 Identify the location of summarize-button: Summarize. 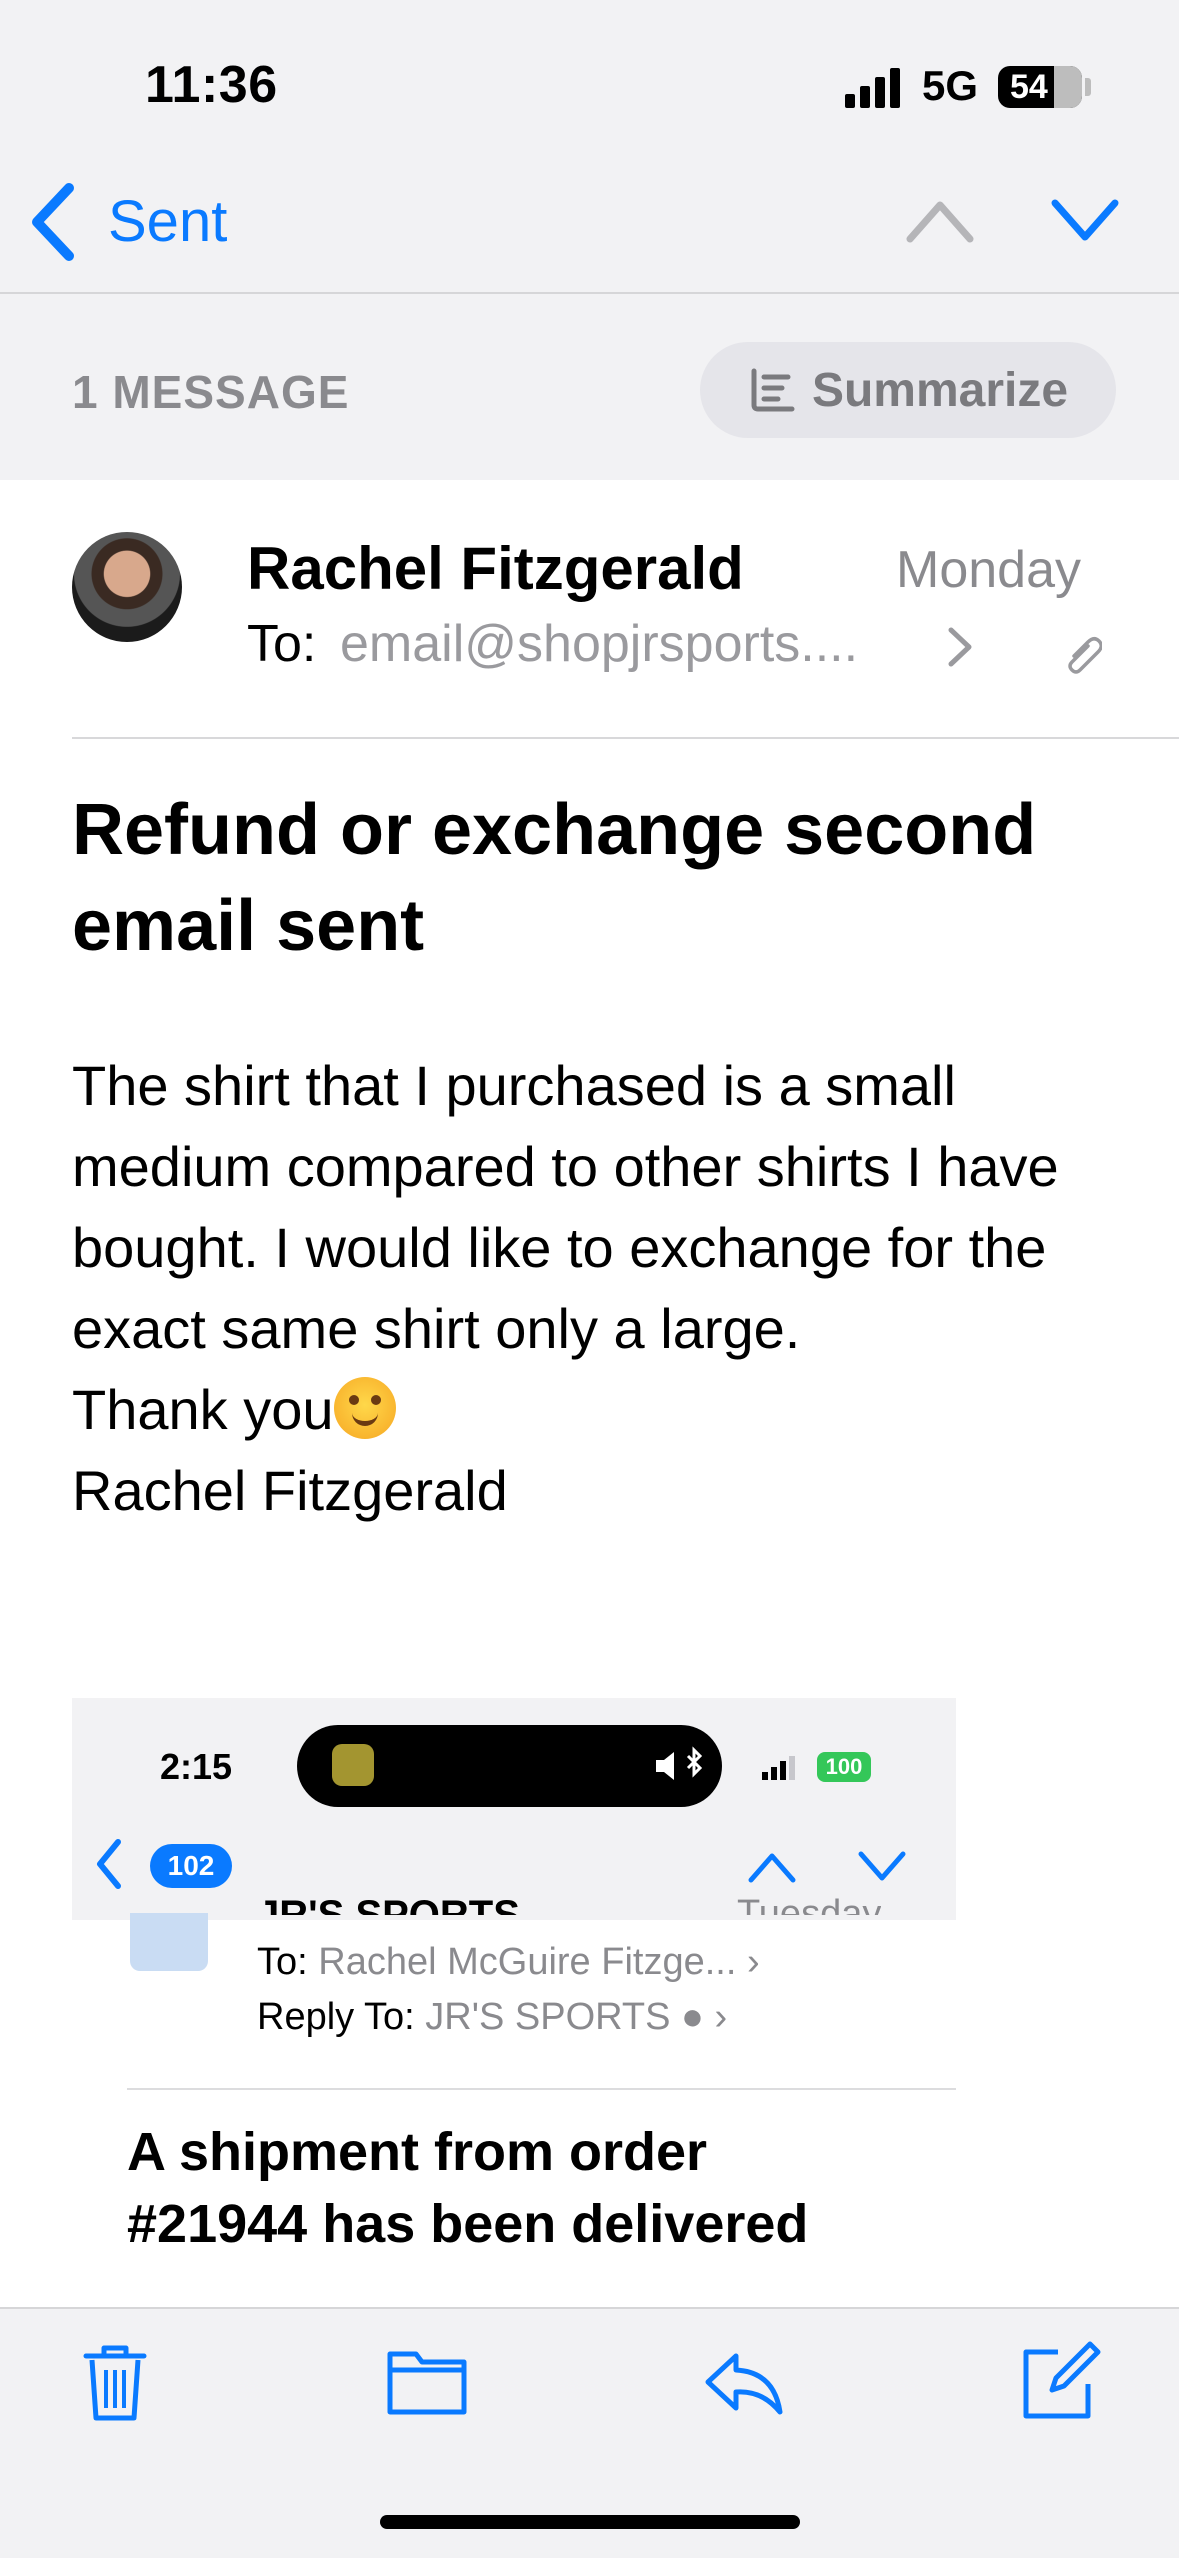
(908, 390).